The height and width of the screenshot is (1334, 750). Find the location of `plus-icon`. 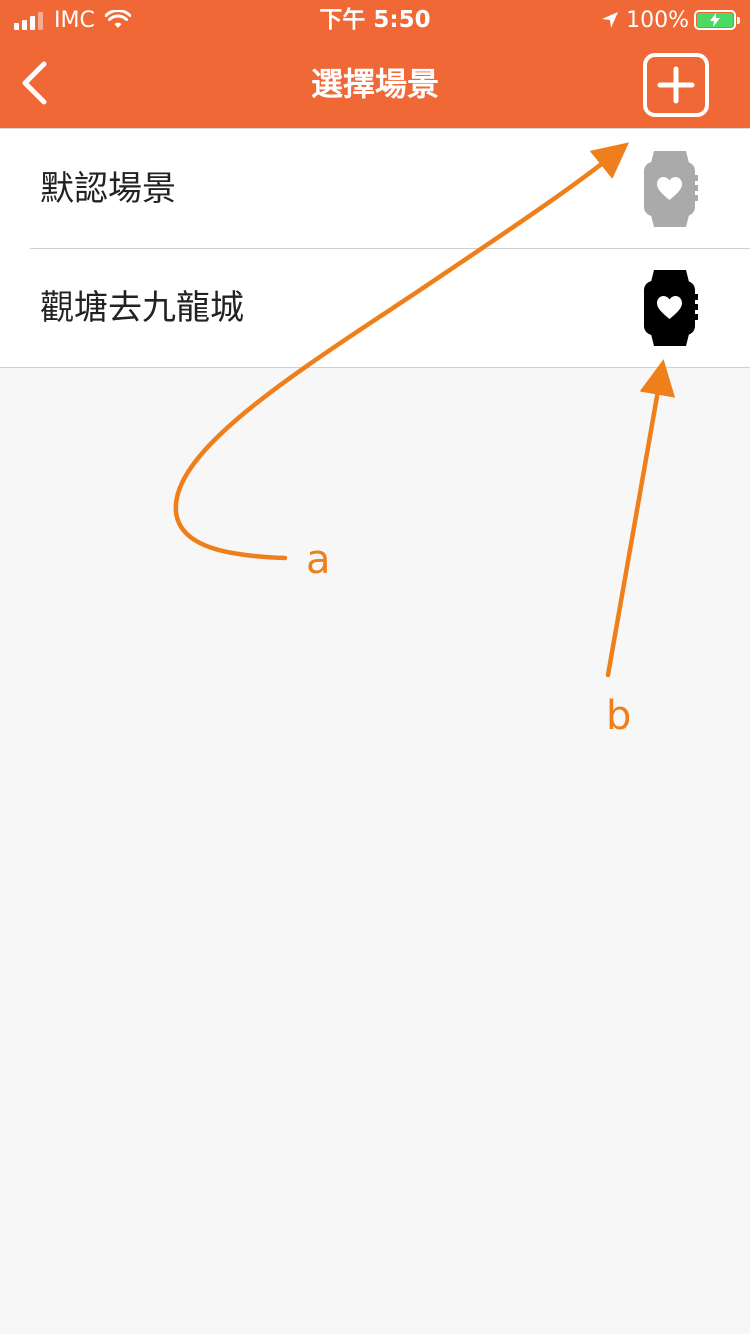

plus-icon is located at coordinates (676, 85).